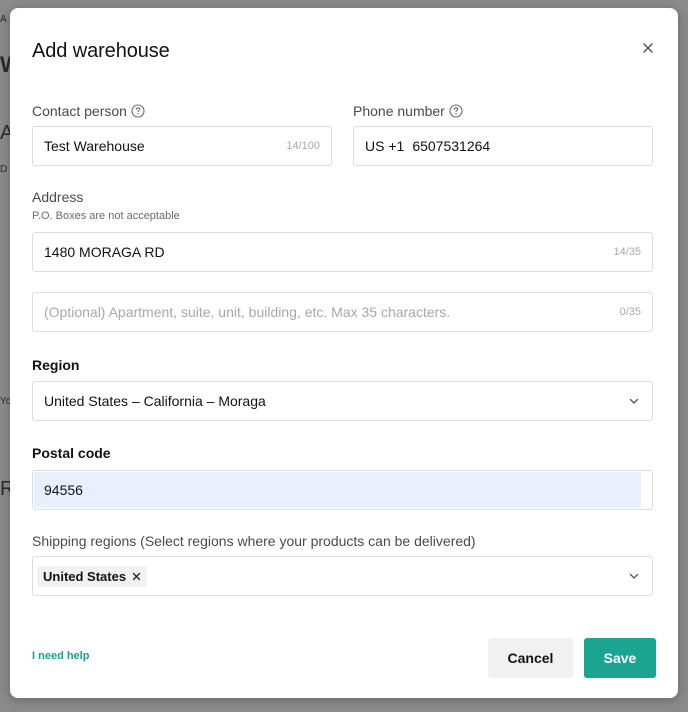 The height and width of the screenshot is (712, 688). Describe the element at coordinates (451, 146) in the screenshot. I see `phone-number-value: 6507531264` at that location.